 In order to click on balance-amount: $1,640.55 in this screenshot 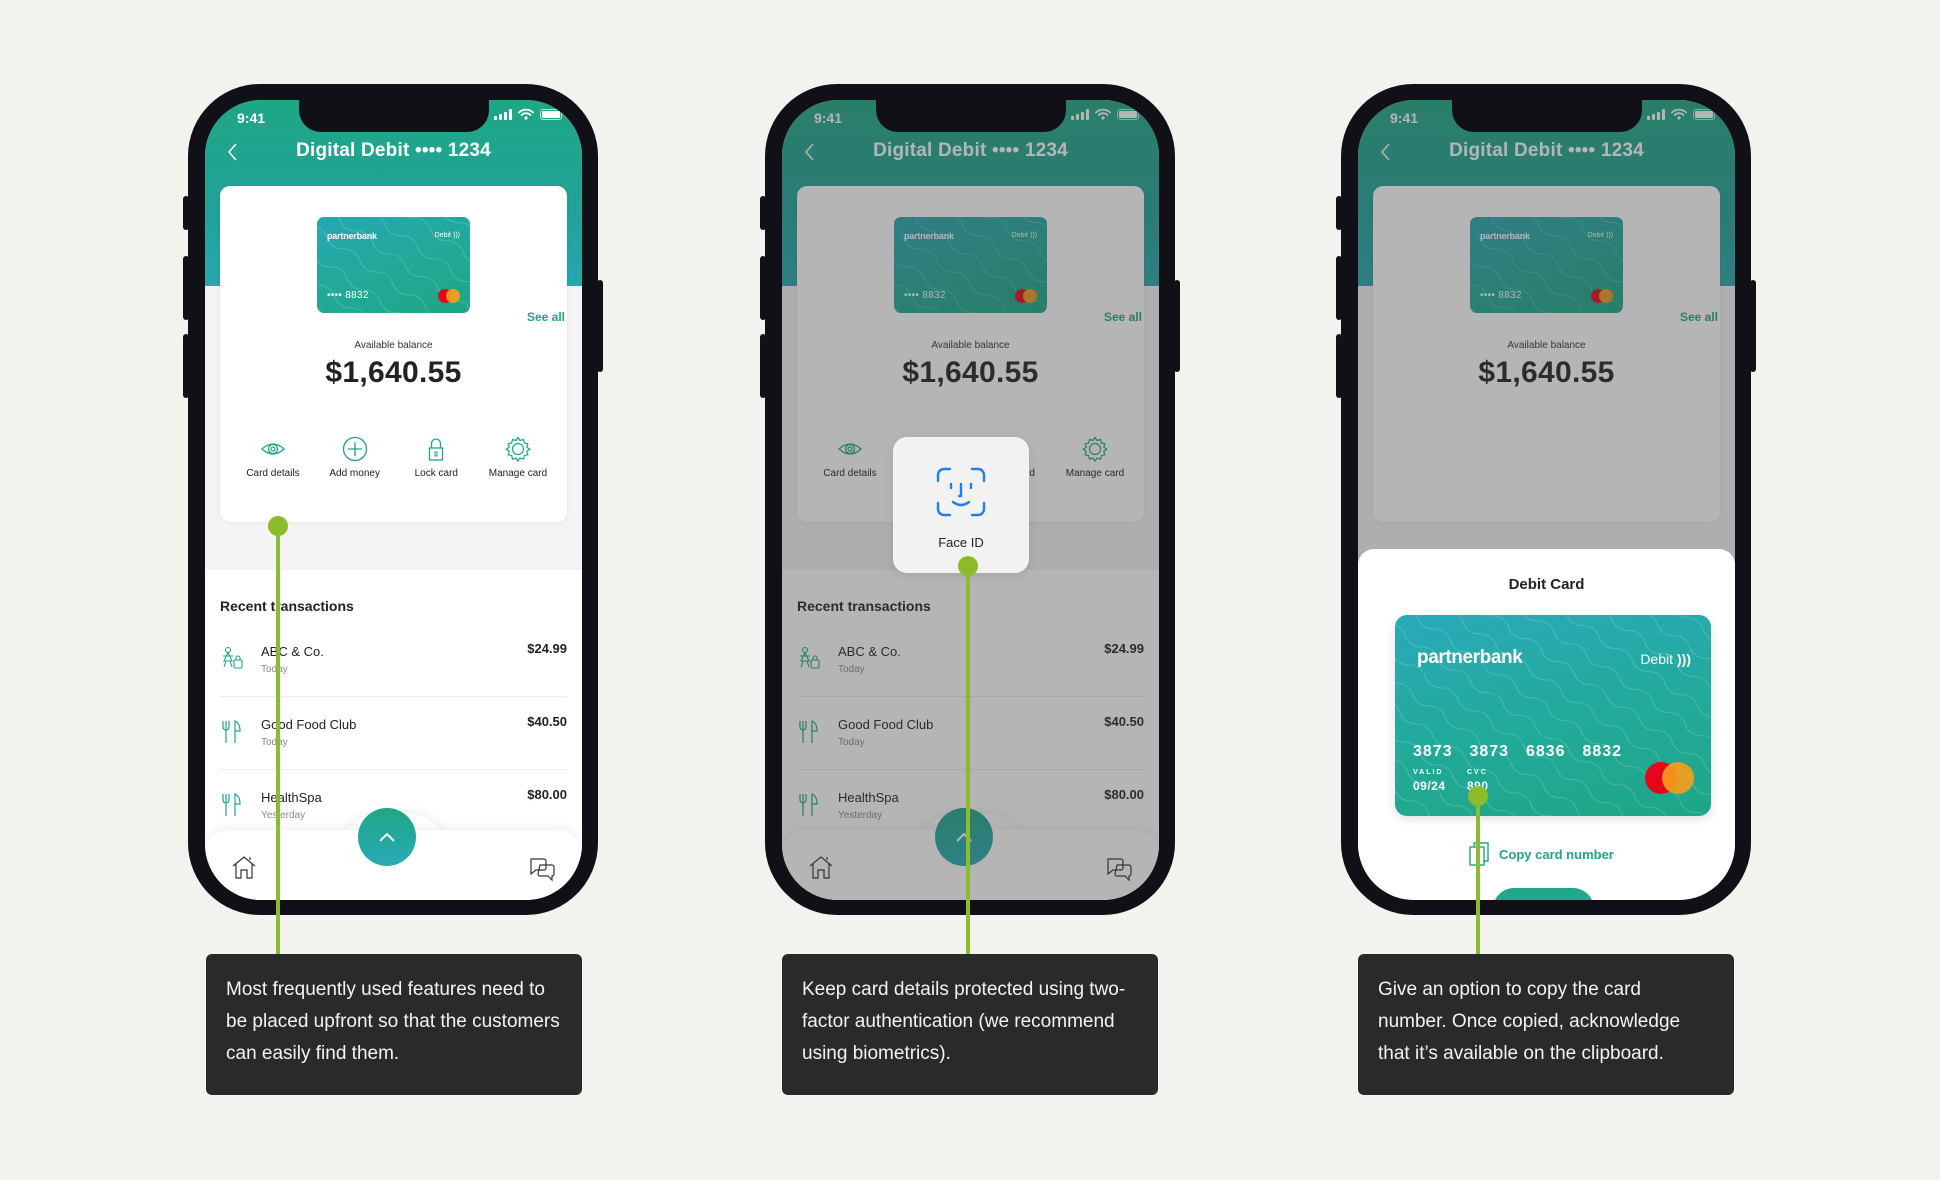, I will do `click(393, 372)`.